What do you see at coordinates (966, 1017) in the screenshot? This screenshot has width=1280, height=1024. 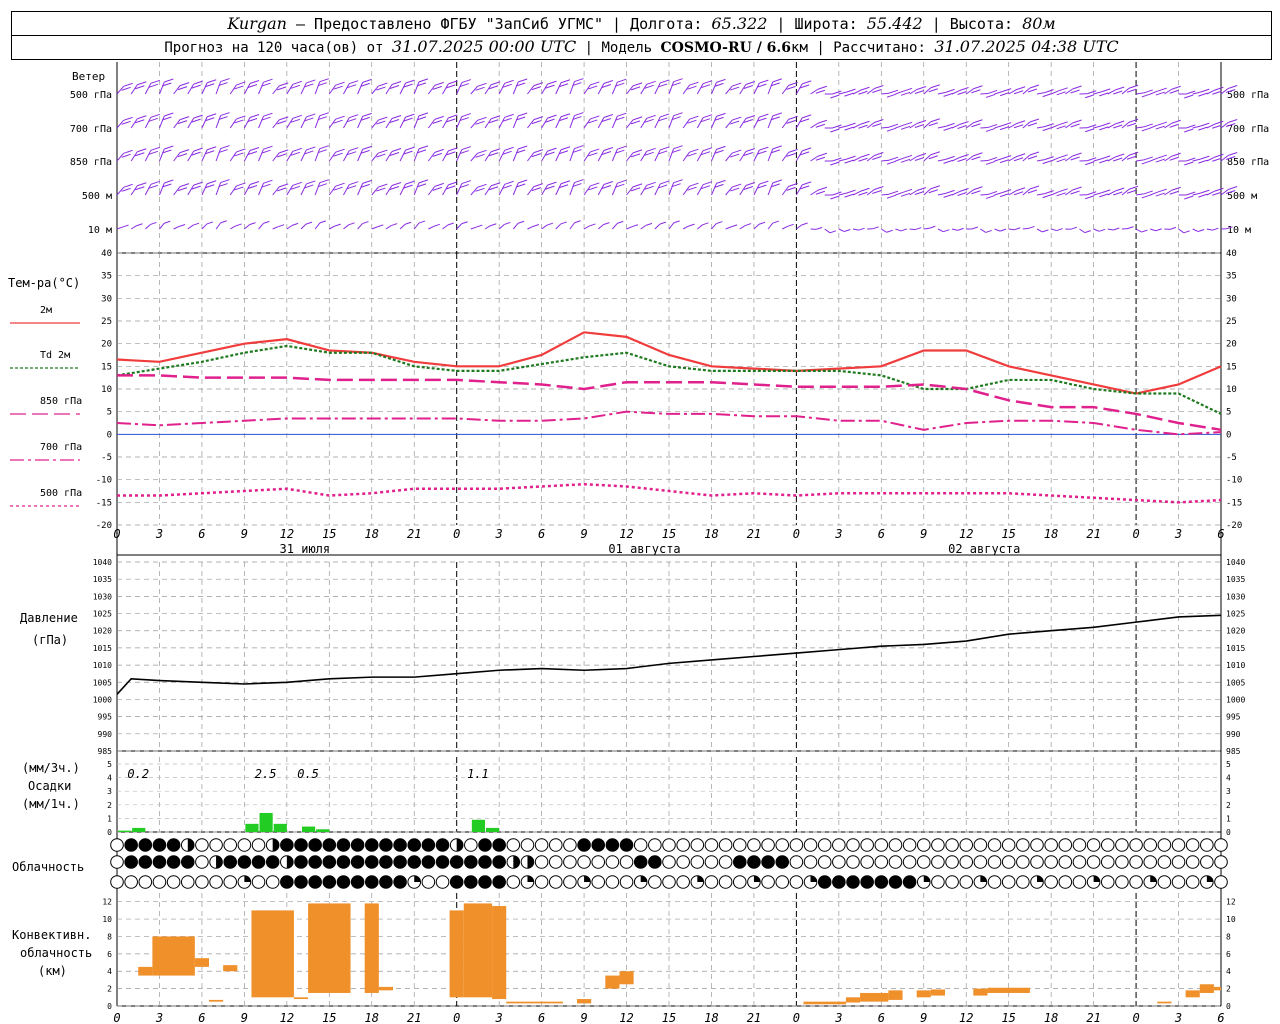 I see `hour-tick-bottom: 12` at bounding box center [966, 1017].